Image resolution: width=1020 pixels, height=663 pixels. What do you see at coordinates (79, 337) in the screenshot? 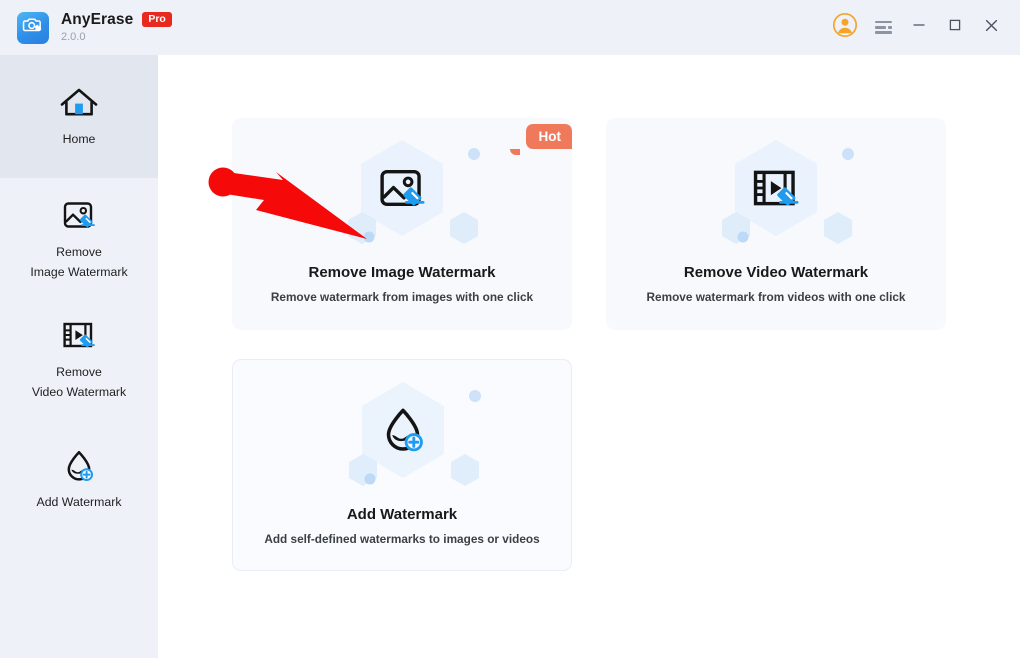
I see `remove-video-watermark-icon` at bounding box center [79, 337].